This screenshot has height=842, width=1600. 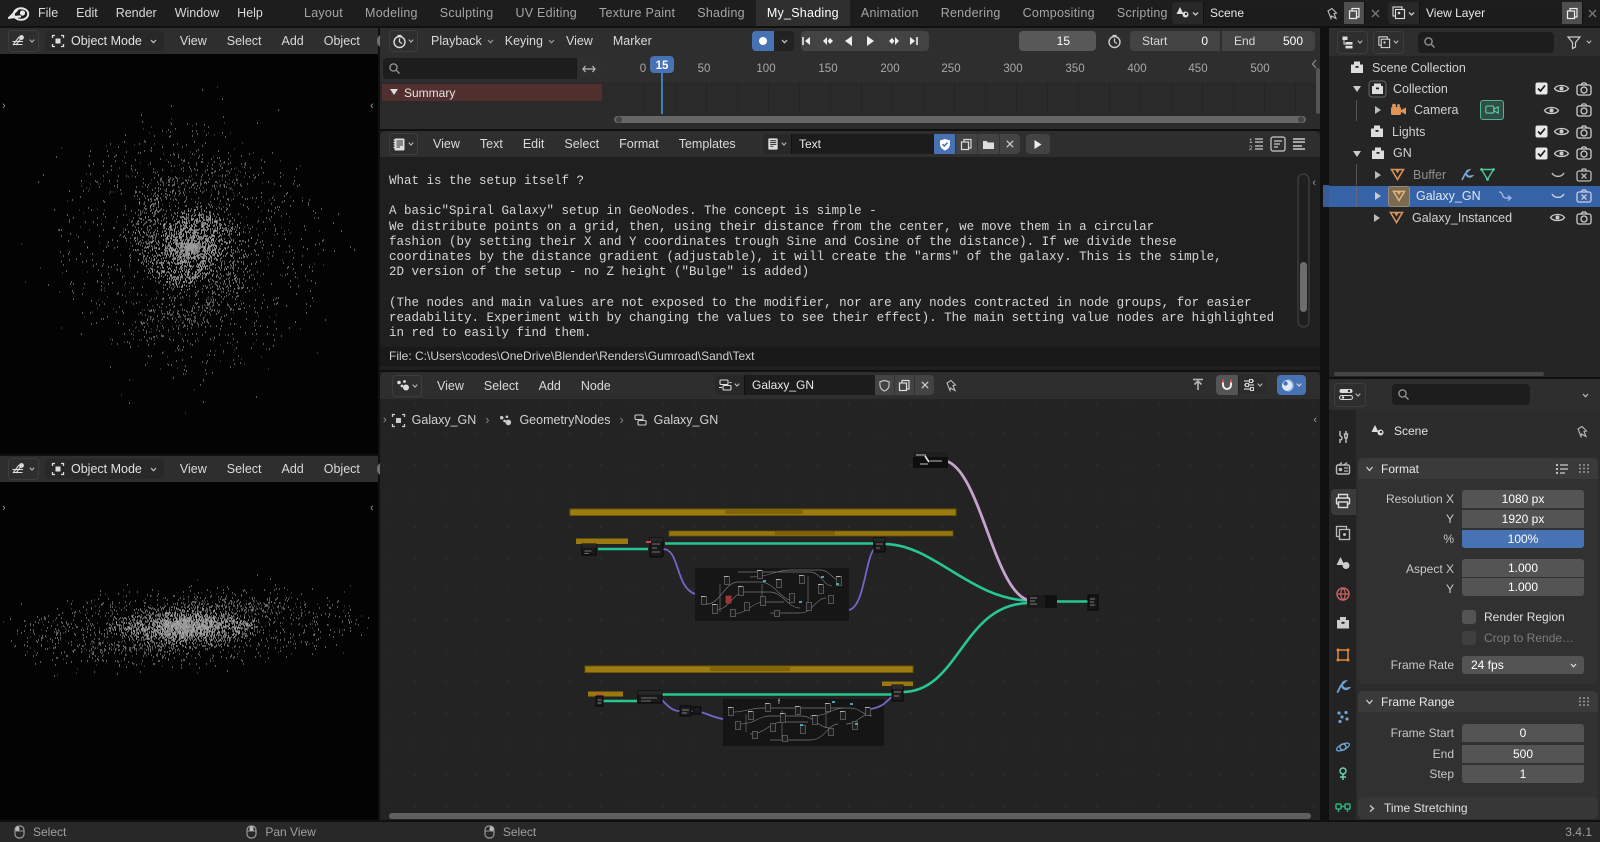 What do you see at coordinates (429, 93) in the screenshot?
I see `svg-text: Summary` at bounding box center [429, 93].